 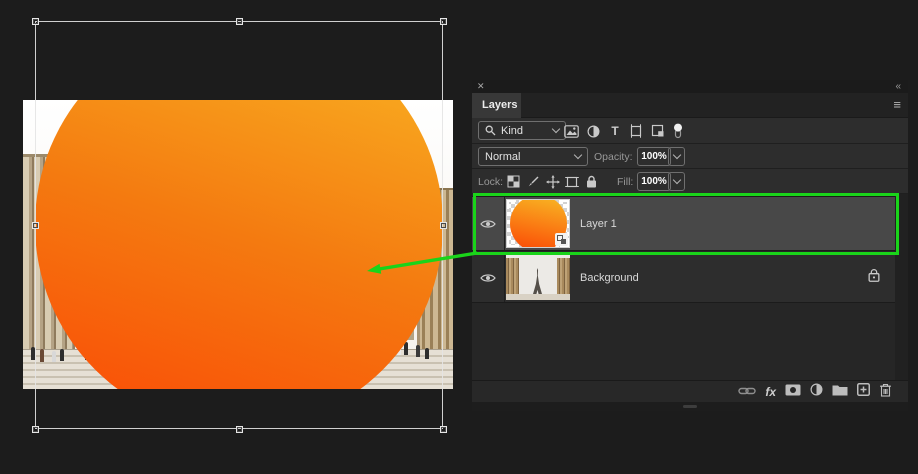 I want to click on filter-type-layers-icon: T, so click(x=615, y=131).